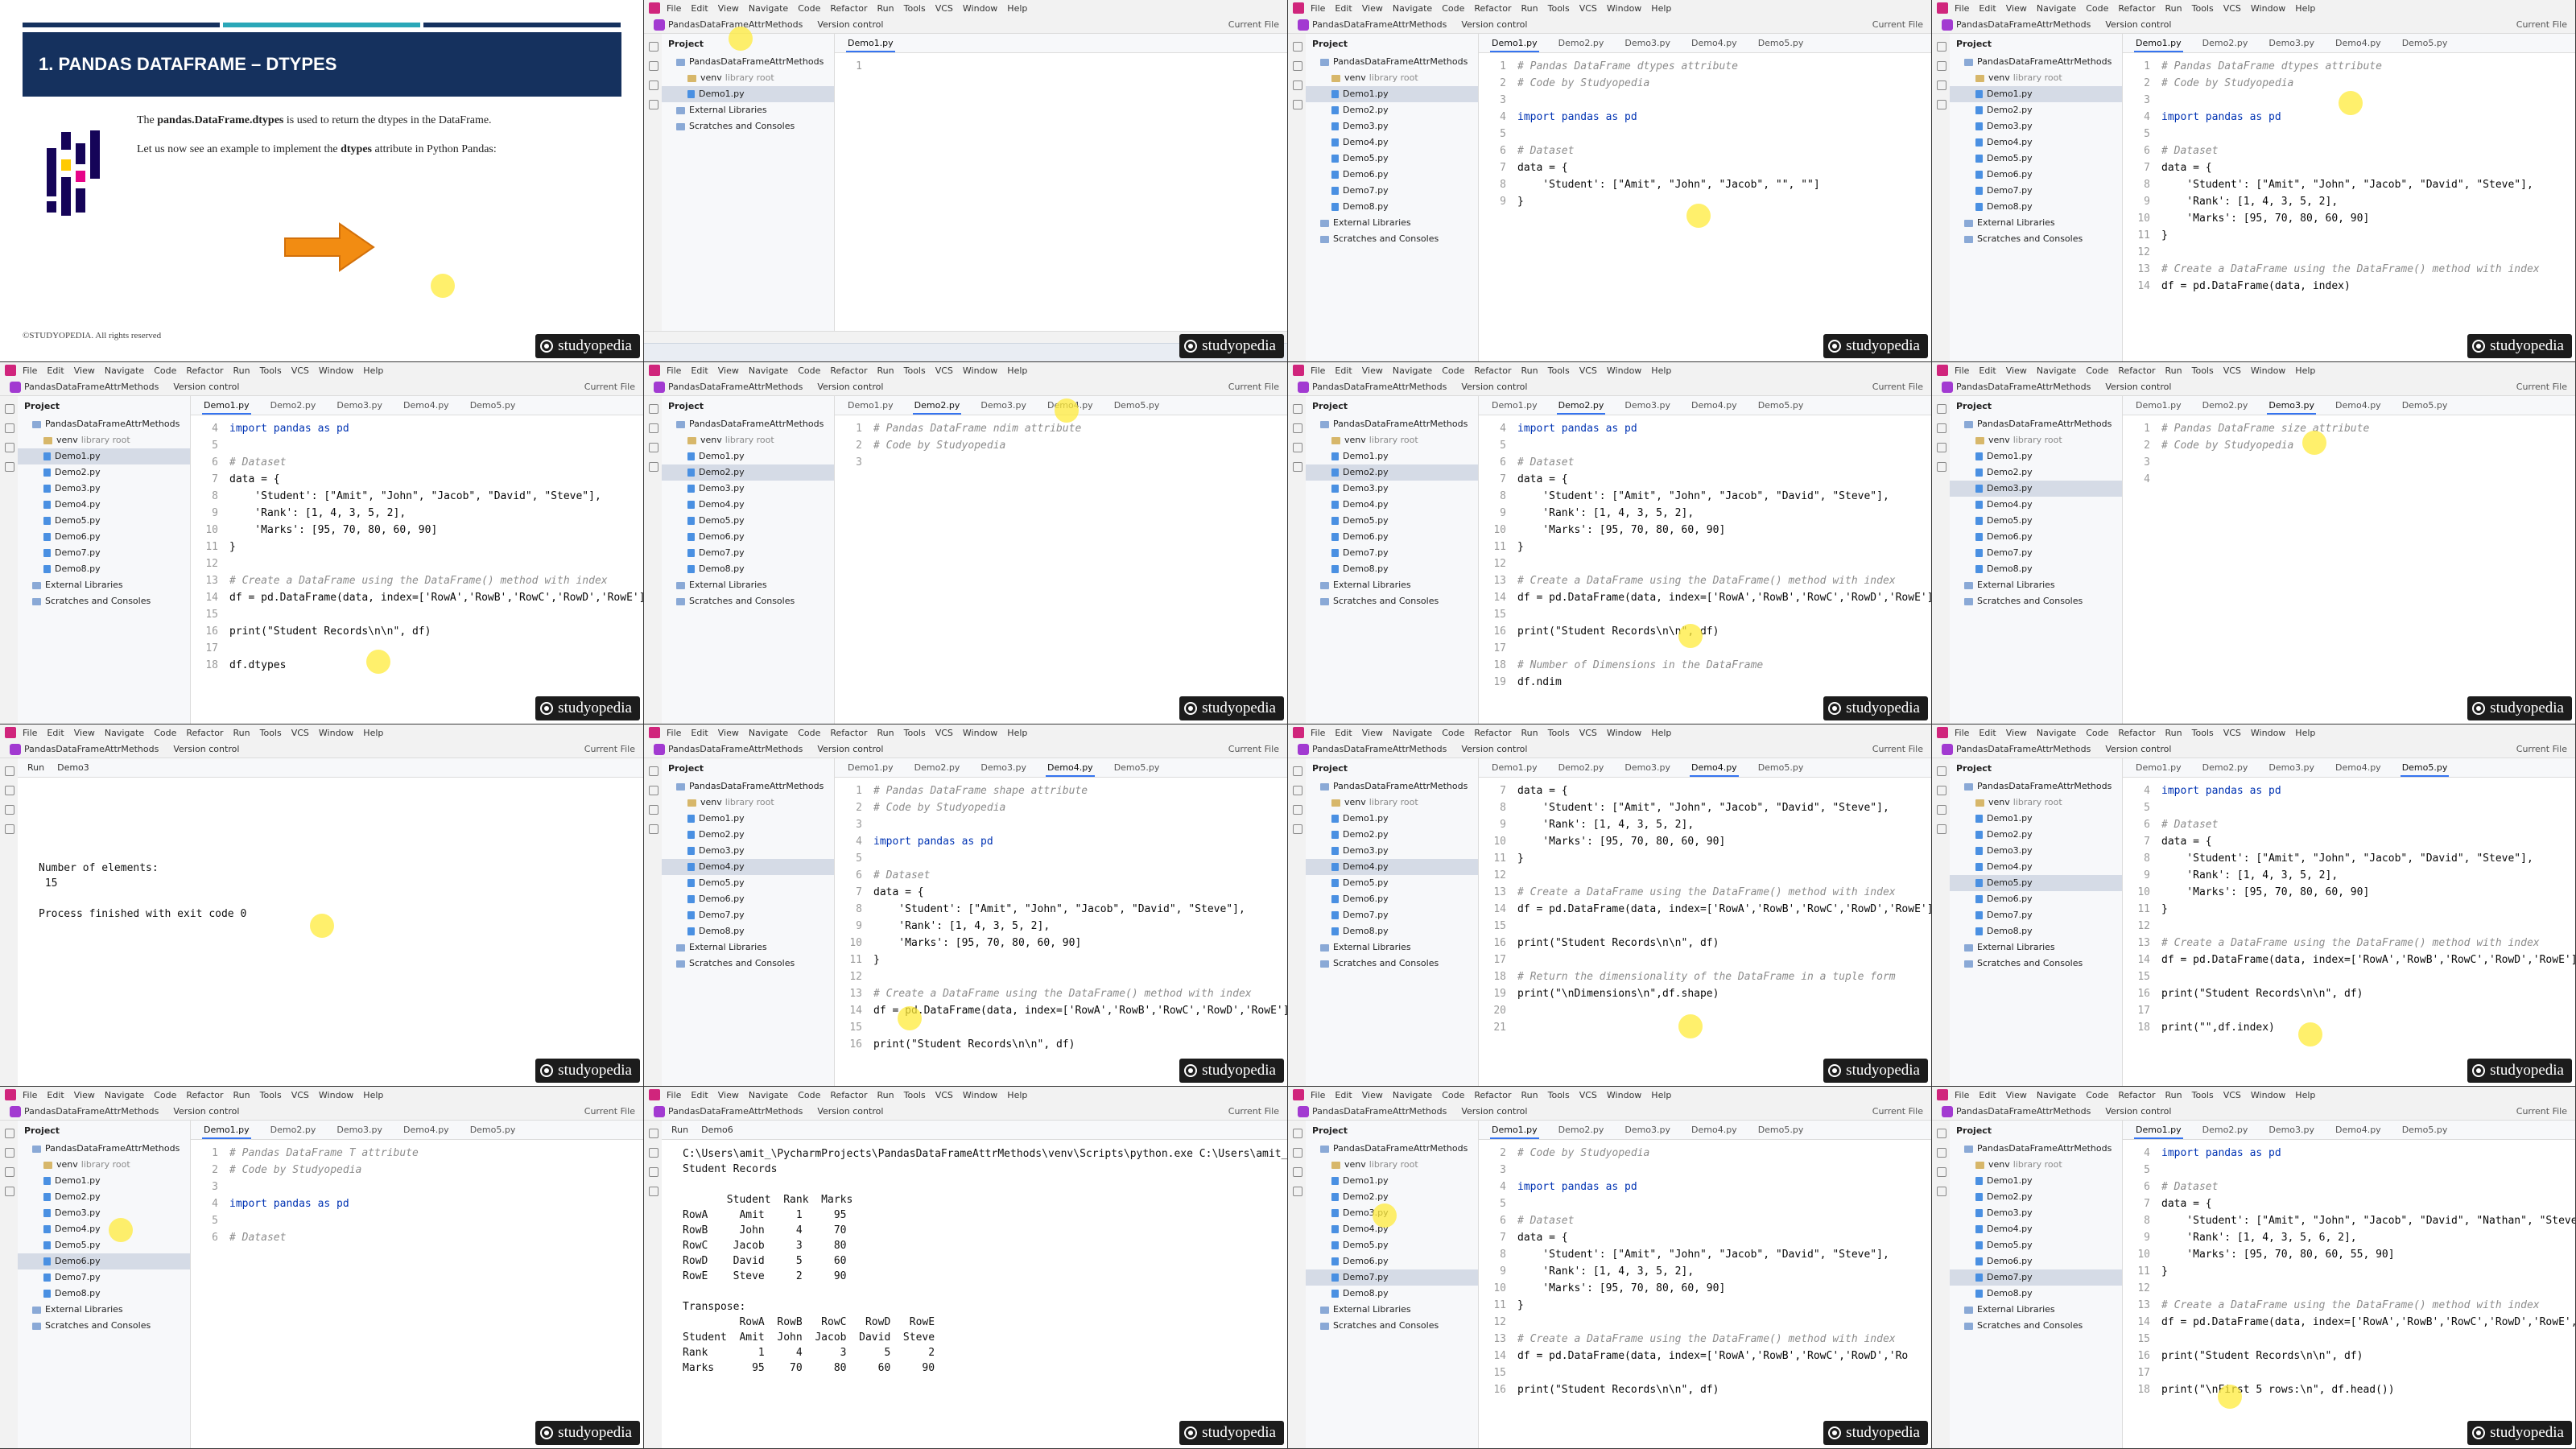 This screenshot has height=1449, width=2576. I want to click on run-label: Run, so click(35, 767).